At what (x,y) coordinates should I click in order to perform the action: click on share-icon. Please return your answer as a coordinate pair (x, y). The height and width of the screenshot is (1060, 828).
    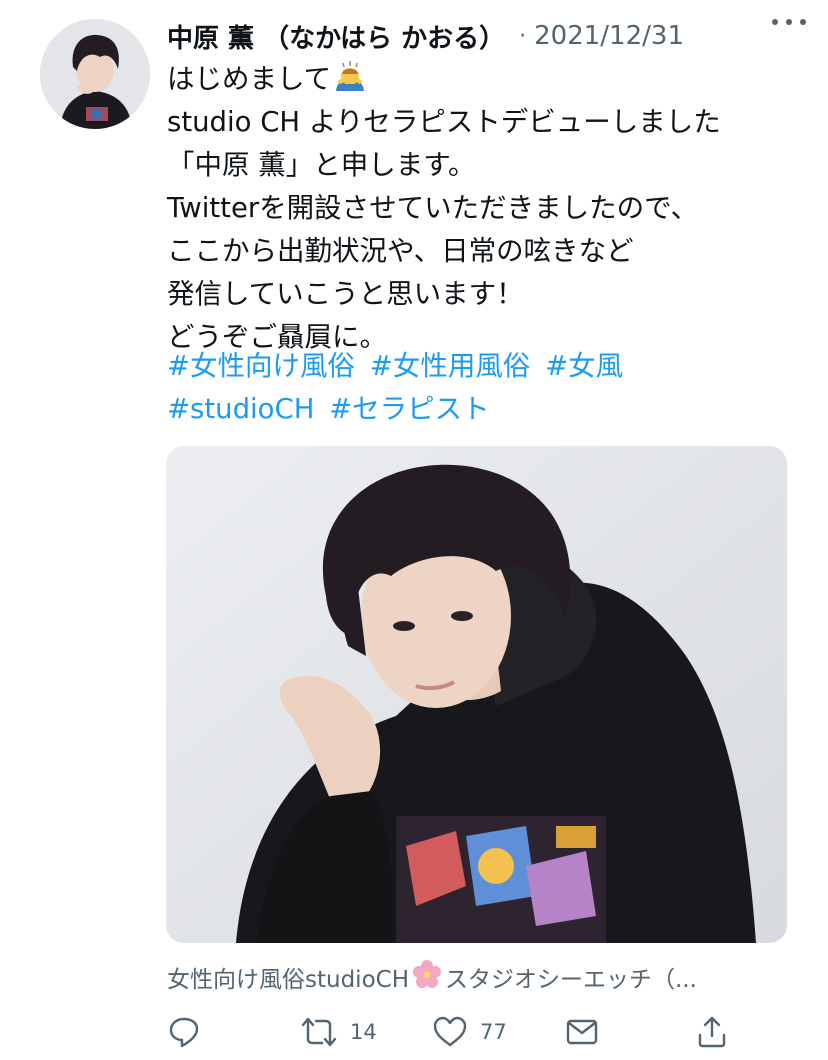
    Looking at the image, I should click on (712, 1032).